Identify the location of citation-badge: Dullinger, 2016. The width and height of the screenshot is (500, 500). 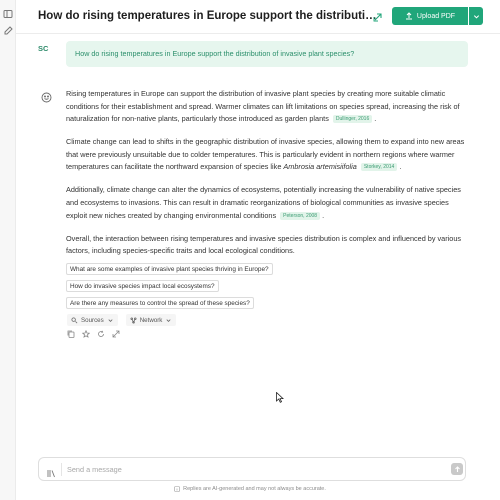
(352, 119).